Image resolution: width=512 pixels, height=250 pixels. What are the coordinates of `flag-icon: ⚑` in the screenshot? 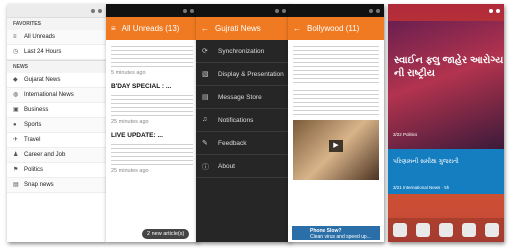 It's located at (16, 170).